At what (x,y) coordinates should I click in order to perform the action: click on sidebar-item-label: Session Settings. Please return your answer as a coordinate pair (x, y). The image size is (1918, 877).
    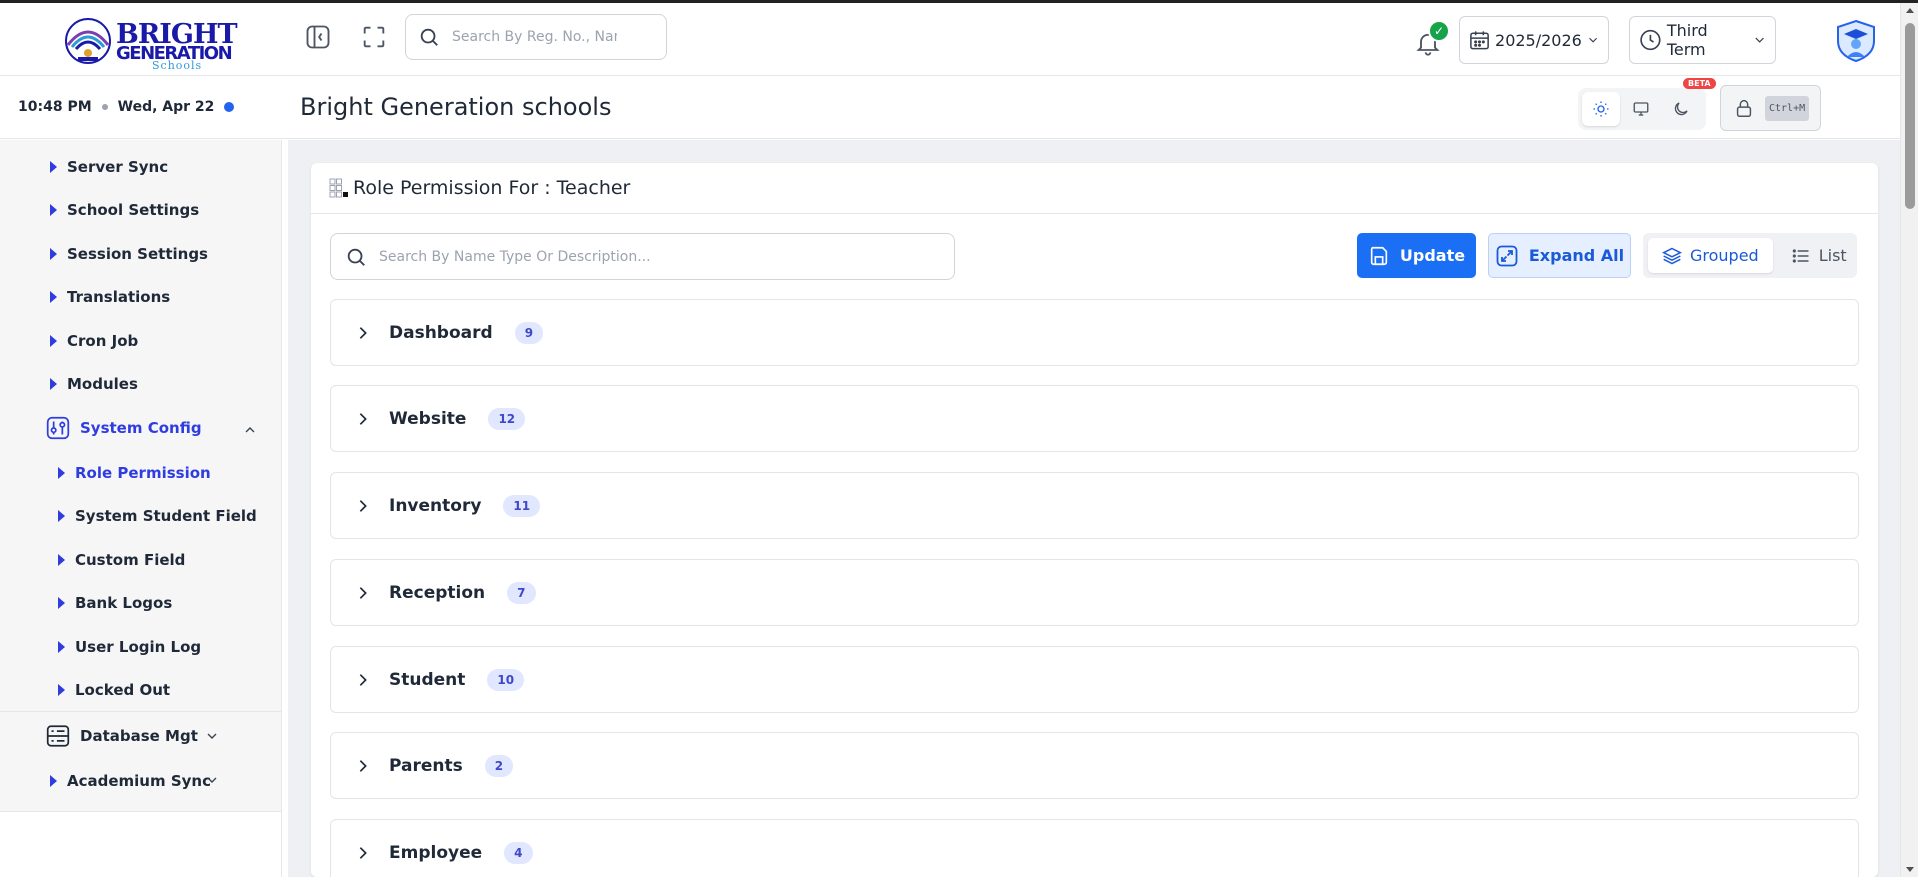
    Looking at the image, I should click on (137, 254).